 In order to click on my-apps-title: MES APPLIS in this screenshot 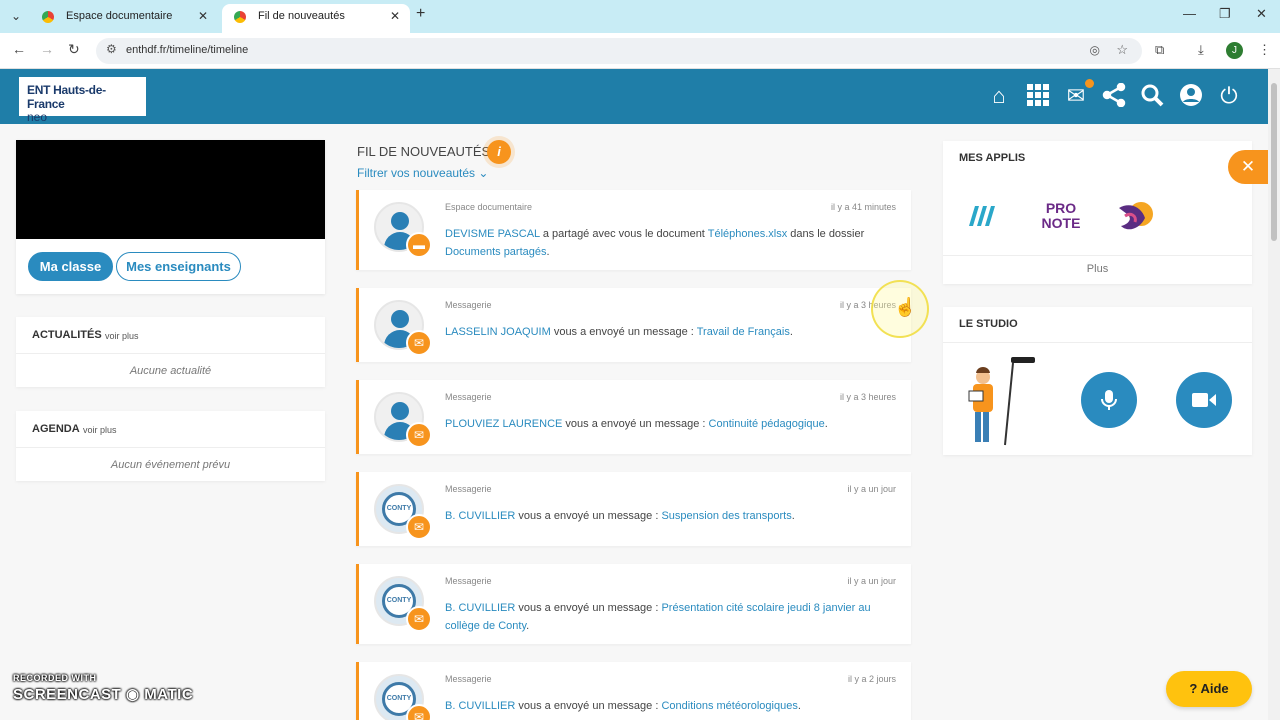, I will do `click(992, 158)`.